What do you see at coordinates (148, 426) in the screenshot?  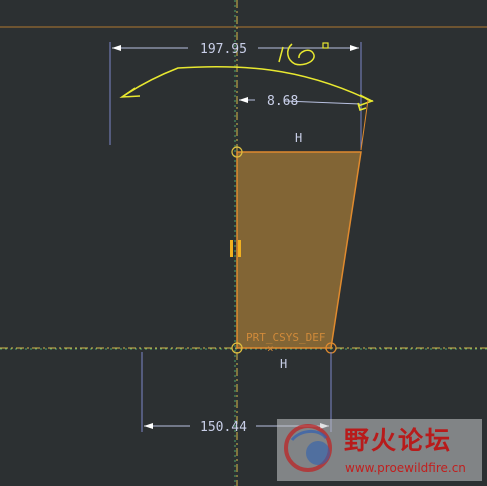 I see `dim-arrow-bottom-left-icon` at bounding box center [148, 426].